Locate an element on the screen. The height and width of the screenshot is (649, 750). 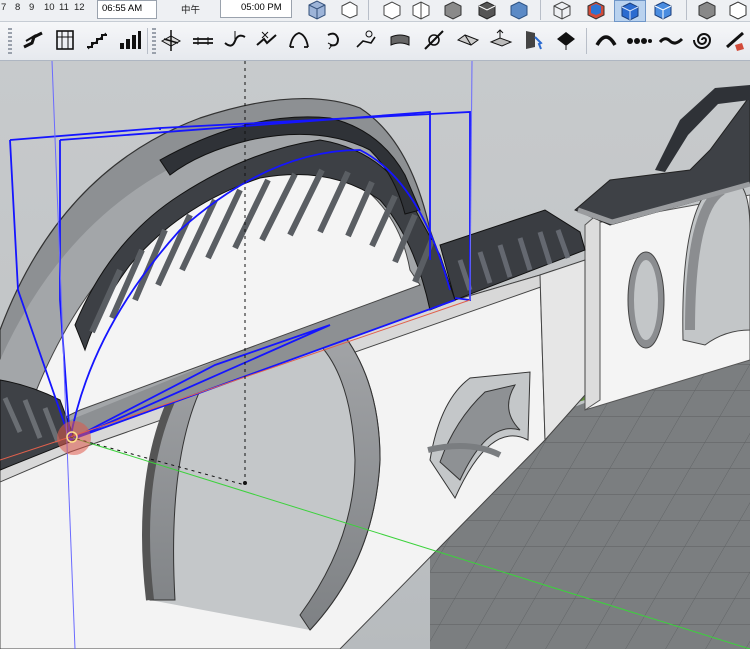
view-right-icon is located at coordinates (421, 10).